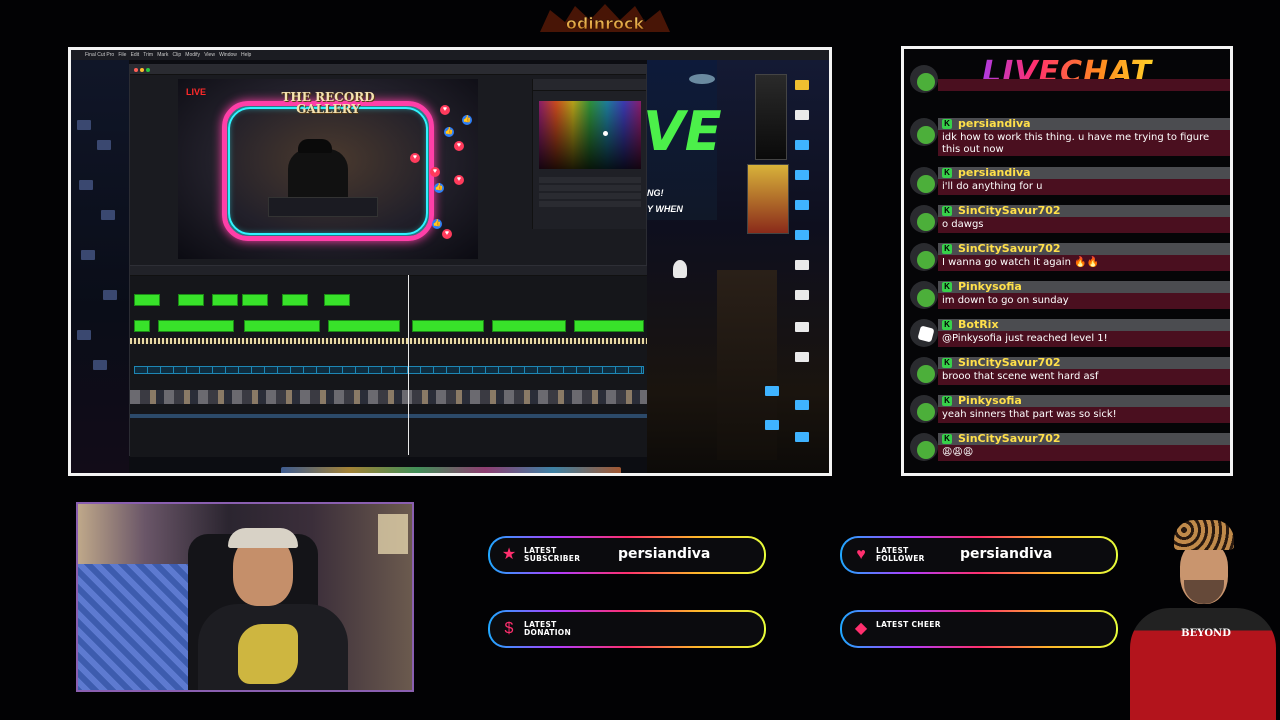  Describe the element at coordinates (268, 654) in the screenshot. I see `shirt-graphic` at that location.